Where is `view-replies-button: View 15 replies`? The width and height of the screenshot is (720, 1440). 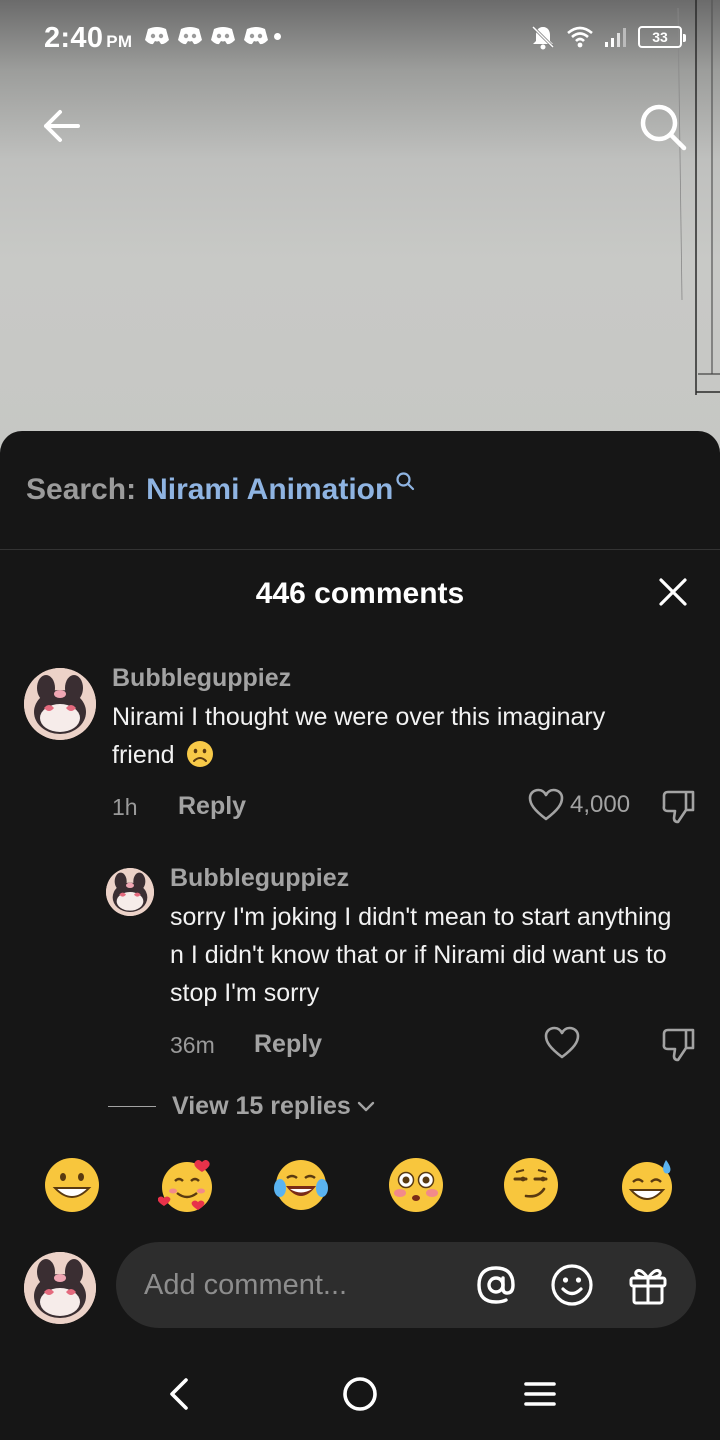 view-replies-button: View 15 replies is located at coordinates (241, 1106).